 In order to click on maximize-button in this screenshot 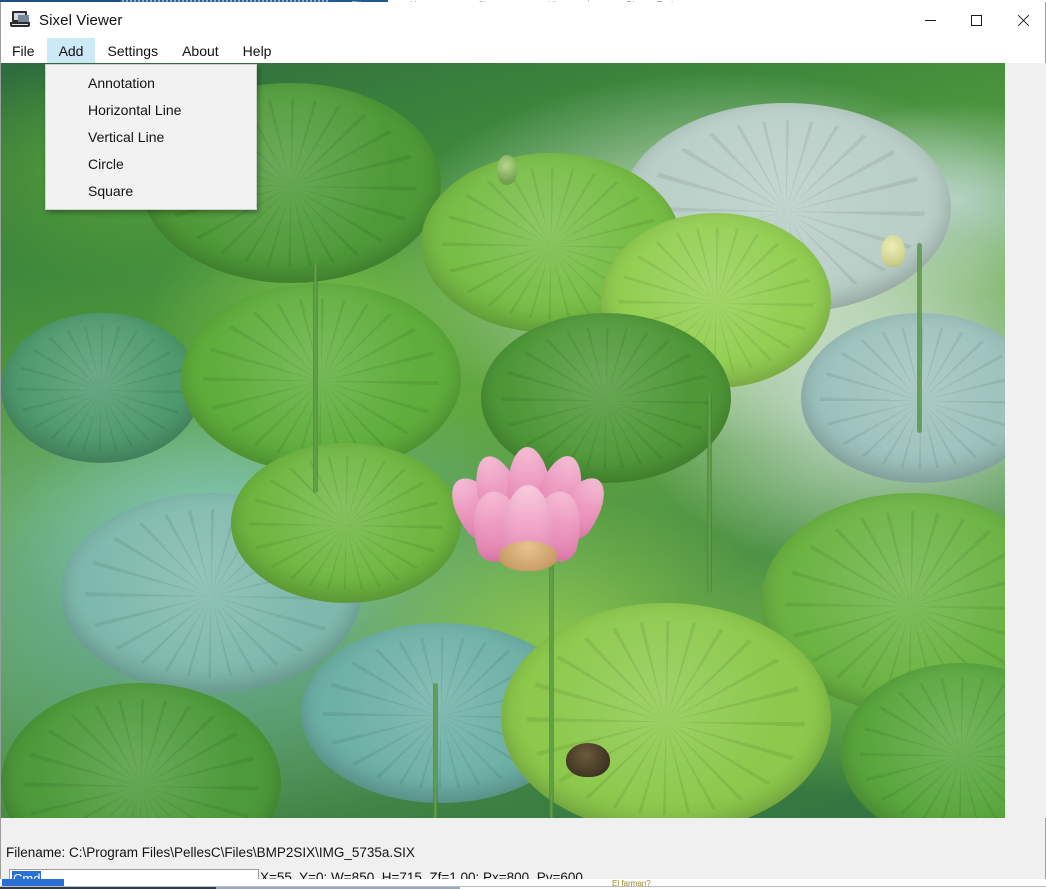, I will do `click(976, 20)`.